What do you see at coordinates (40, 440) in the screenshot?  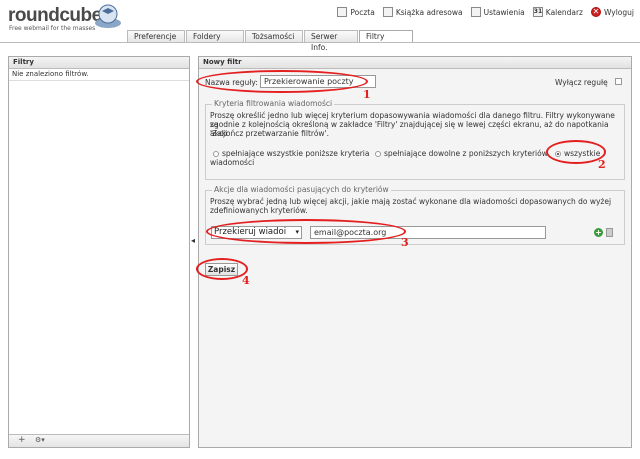 I see `filter-actions-menu-button: ⚙▾` at bounding box center [40, 440].